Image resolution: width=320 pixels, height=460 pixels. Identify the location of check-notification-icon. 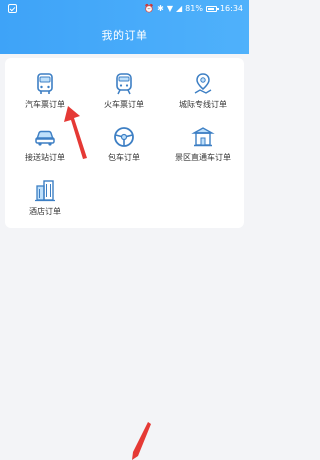
(12, 8).